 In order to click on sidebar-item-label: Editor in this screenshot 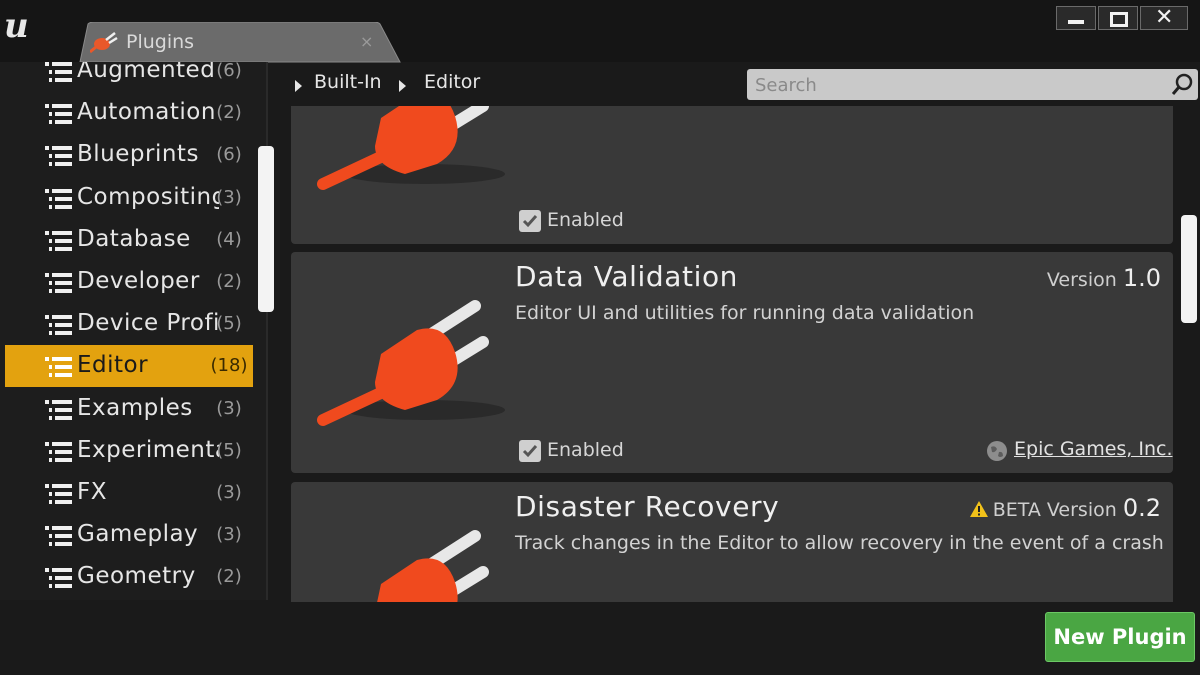, I will do `click(113, 365)`.